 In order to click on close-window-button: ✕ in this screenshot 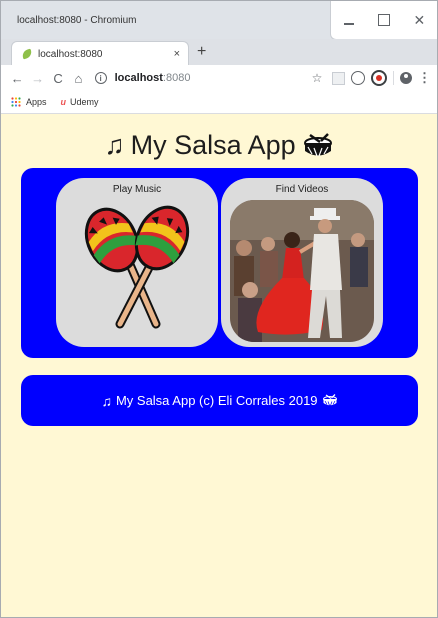, I will do `click(419, 20)`.